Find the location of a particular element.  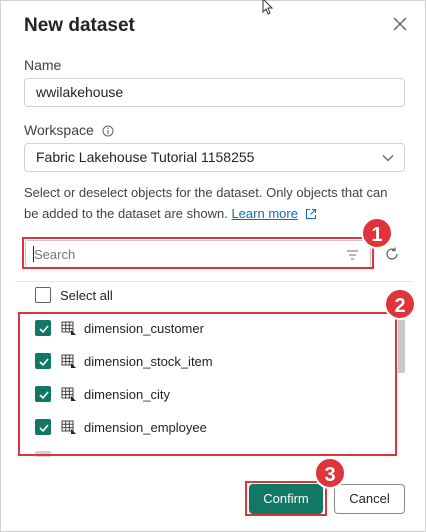

workspace-label-row: Workspace is located at coordinates (69, 130).